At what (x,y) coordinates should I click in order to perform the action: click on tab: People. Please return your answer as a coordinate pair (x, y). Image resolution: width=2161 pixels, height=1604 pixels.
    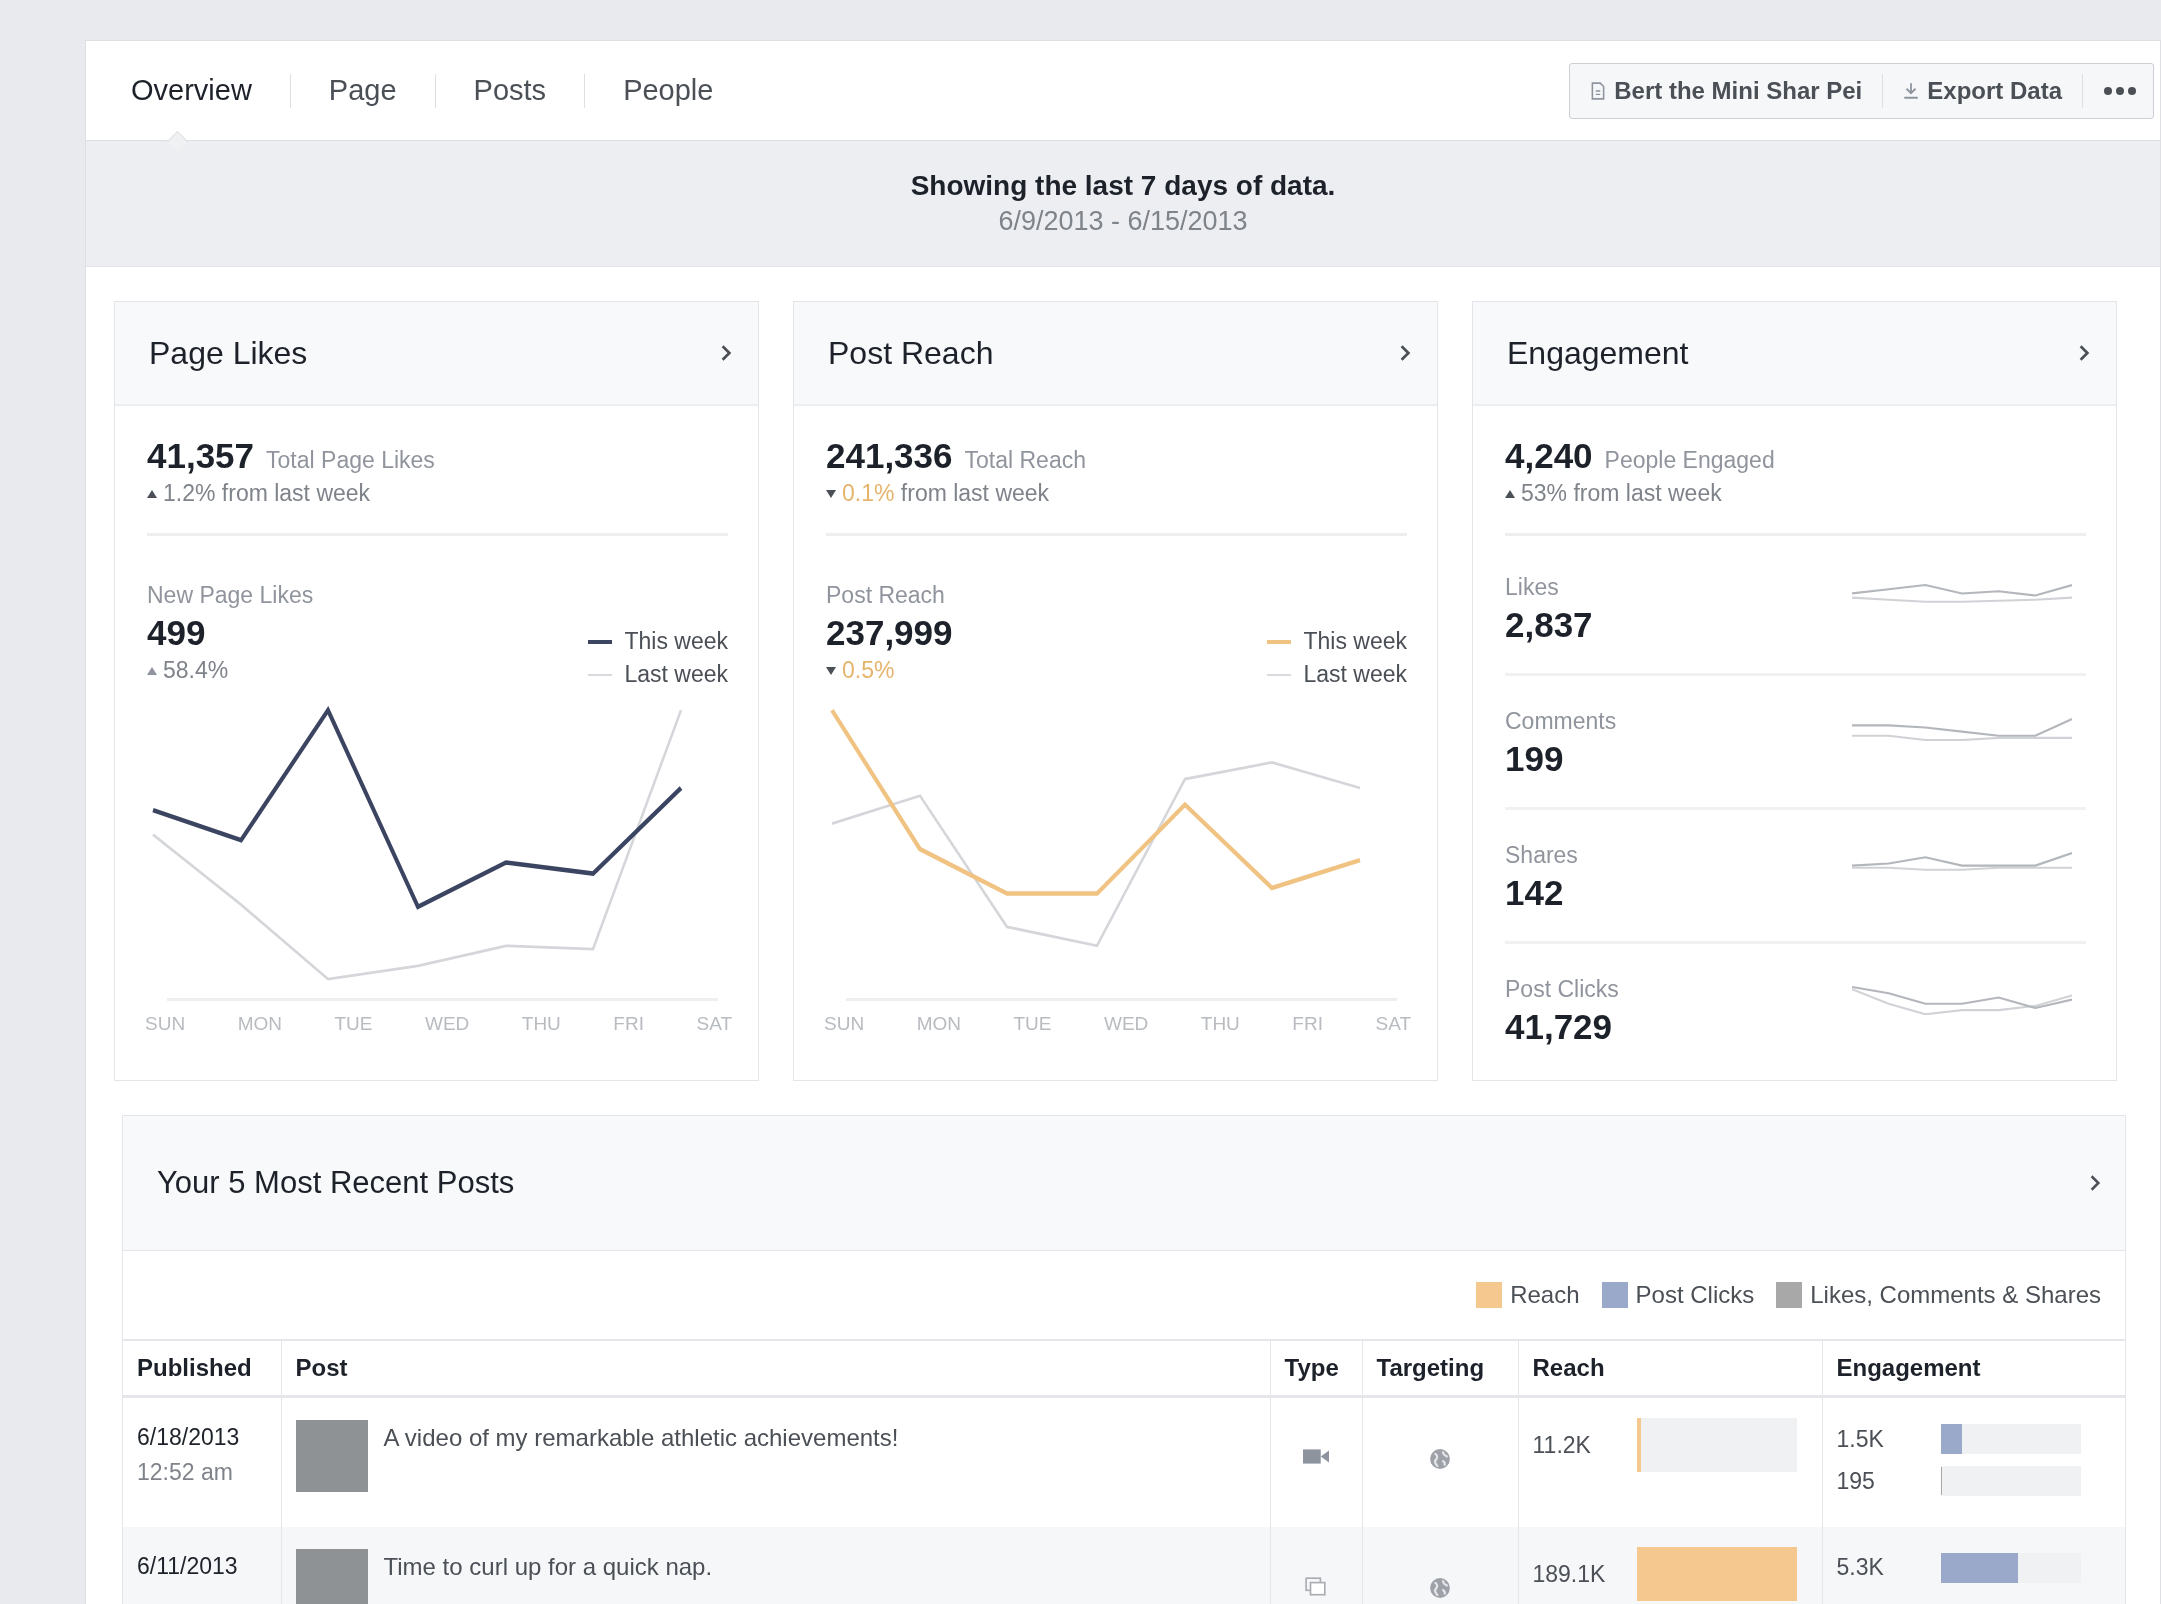
    Looking at the image, I should click on (668, 90).